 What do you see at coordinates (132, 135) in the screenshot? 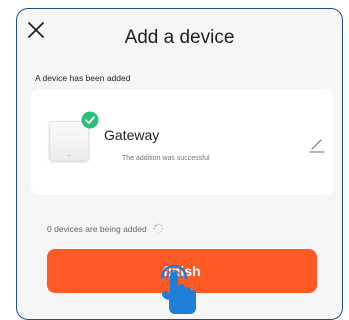
I see `device-name: Gateway` at bounding box center [132, 135].